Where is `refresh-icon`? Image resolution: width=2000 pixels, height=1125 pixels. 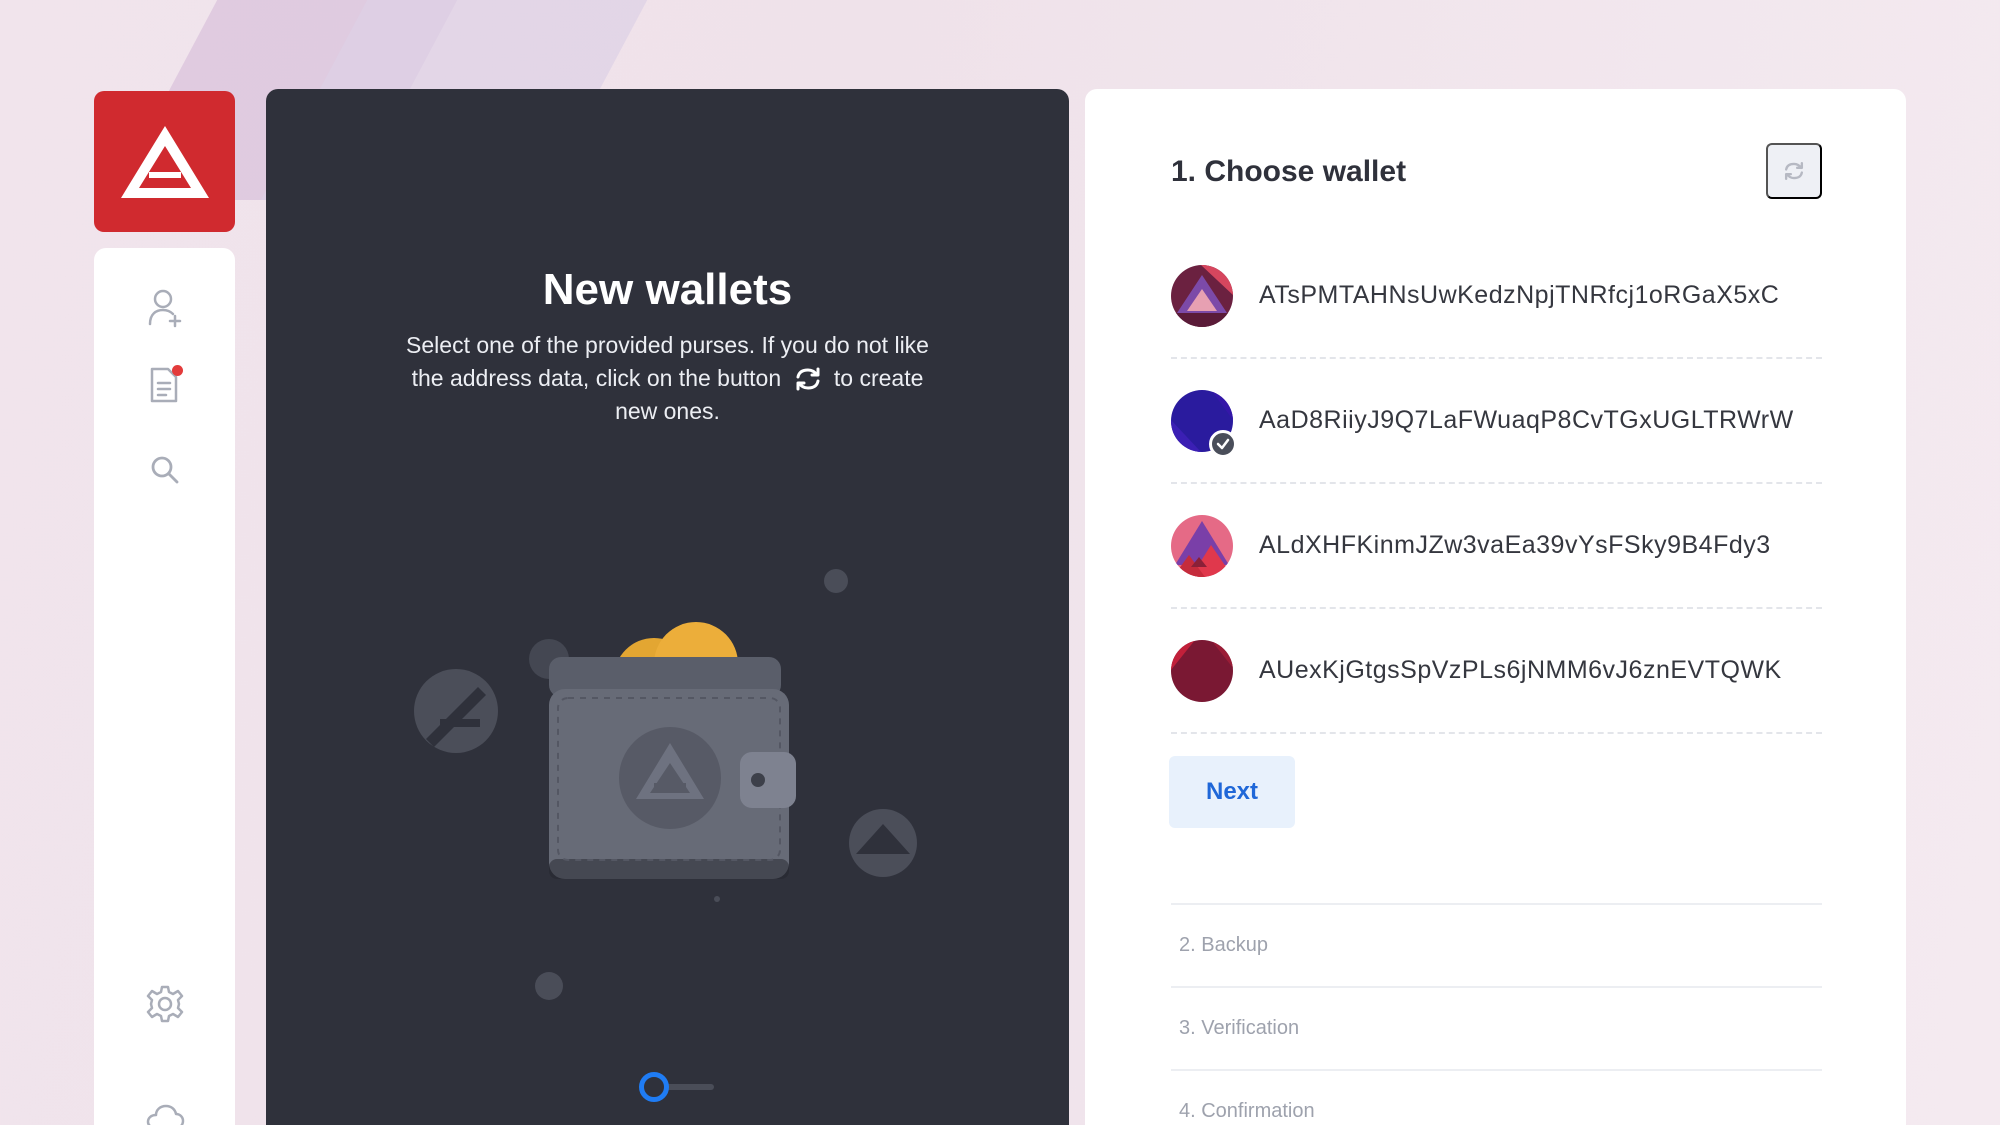
refresh-icon is located at coordinates (1794, 171).